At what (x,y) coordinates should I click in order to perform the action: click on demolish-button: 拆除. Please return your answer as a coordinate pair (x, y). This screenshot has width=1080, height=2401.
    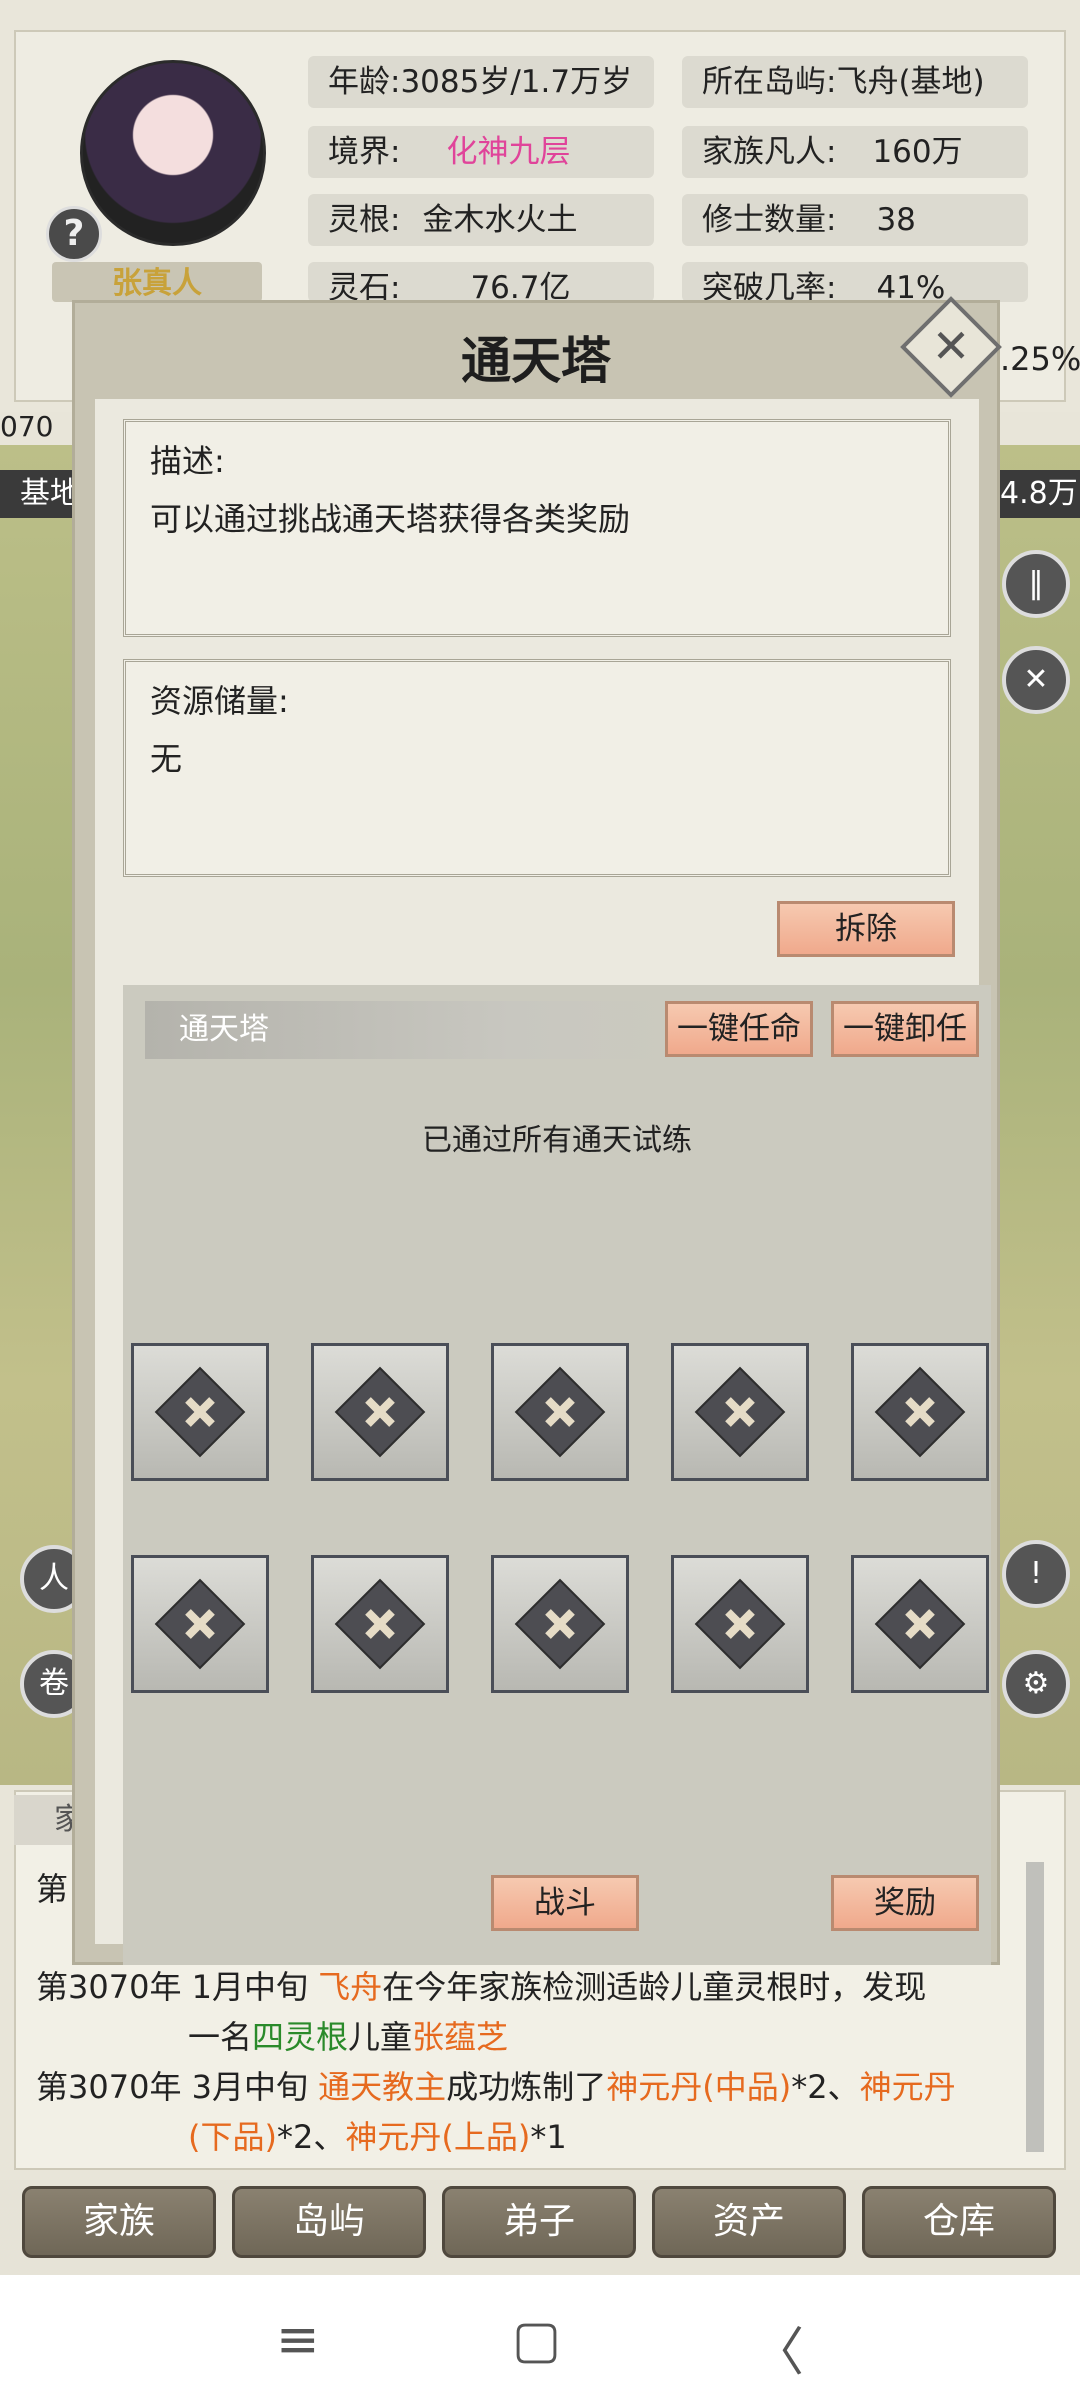
    Looking at the image, I should click on (866, 929).